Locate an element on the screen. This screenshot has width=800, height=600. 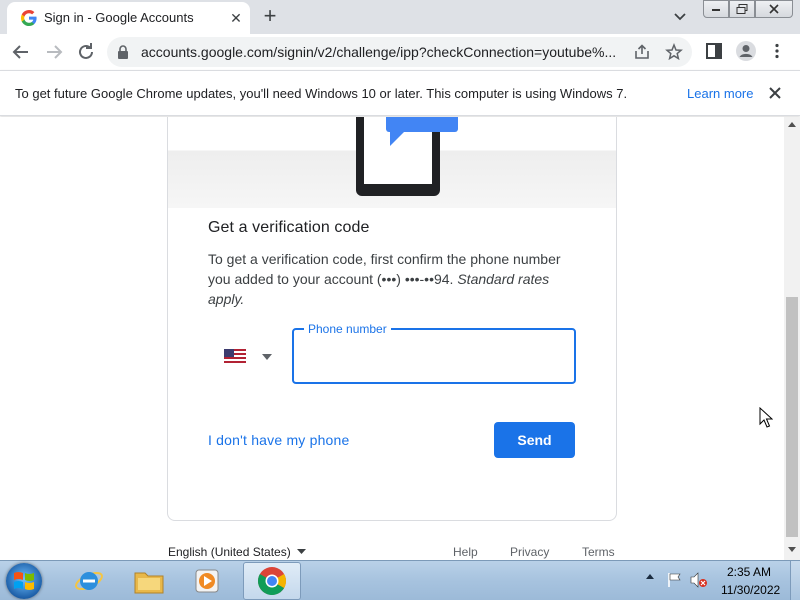
clock-date: 11/30/2022 is located at coordinates (750, 590).